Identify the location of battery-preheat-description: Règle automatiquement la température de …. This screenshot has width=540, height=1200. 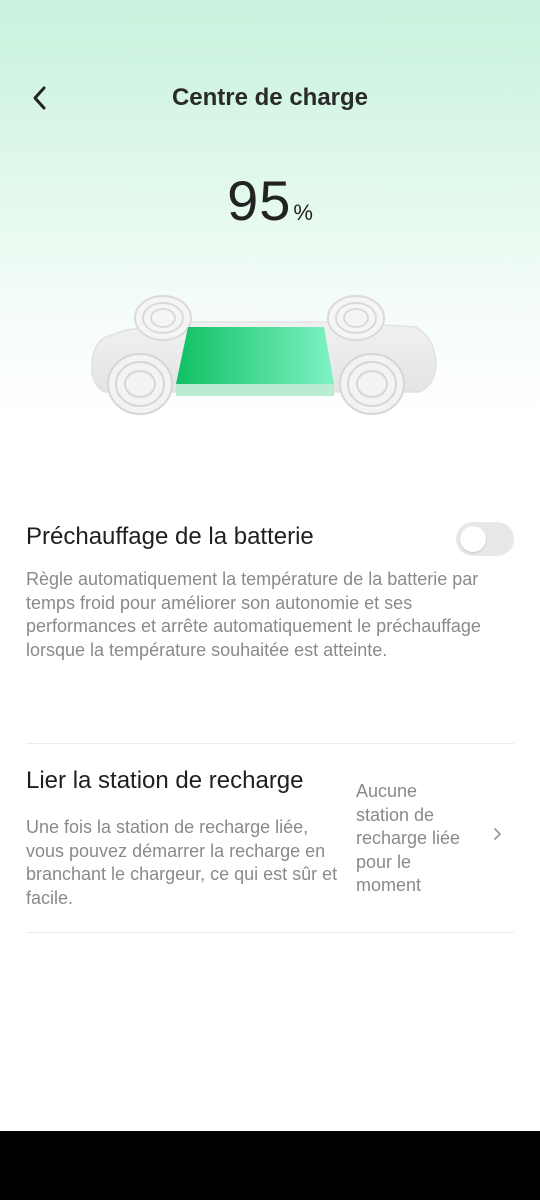
(253, 614).